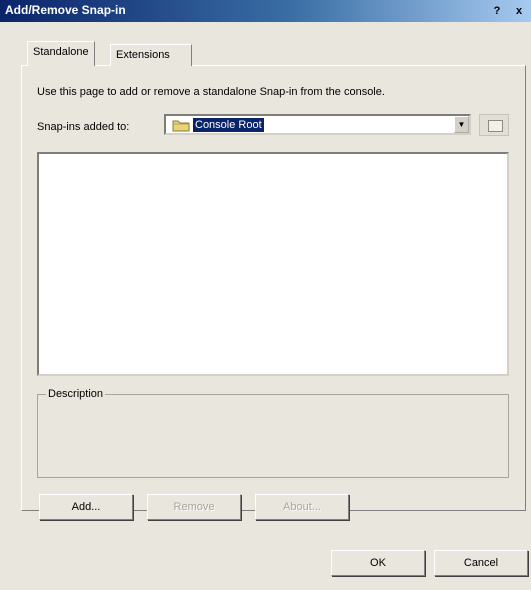 The height and width of the screenshot is (590, 531). What do you see at coordinates (519, 11) in the screenshot?
I see `close-button: x` at bounding box center [519, 11].